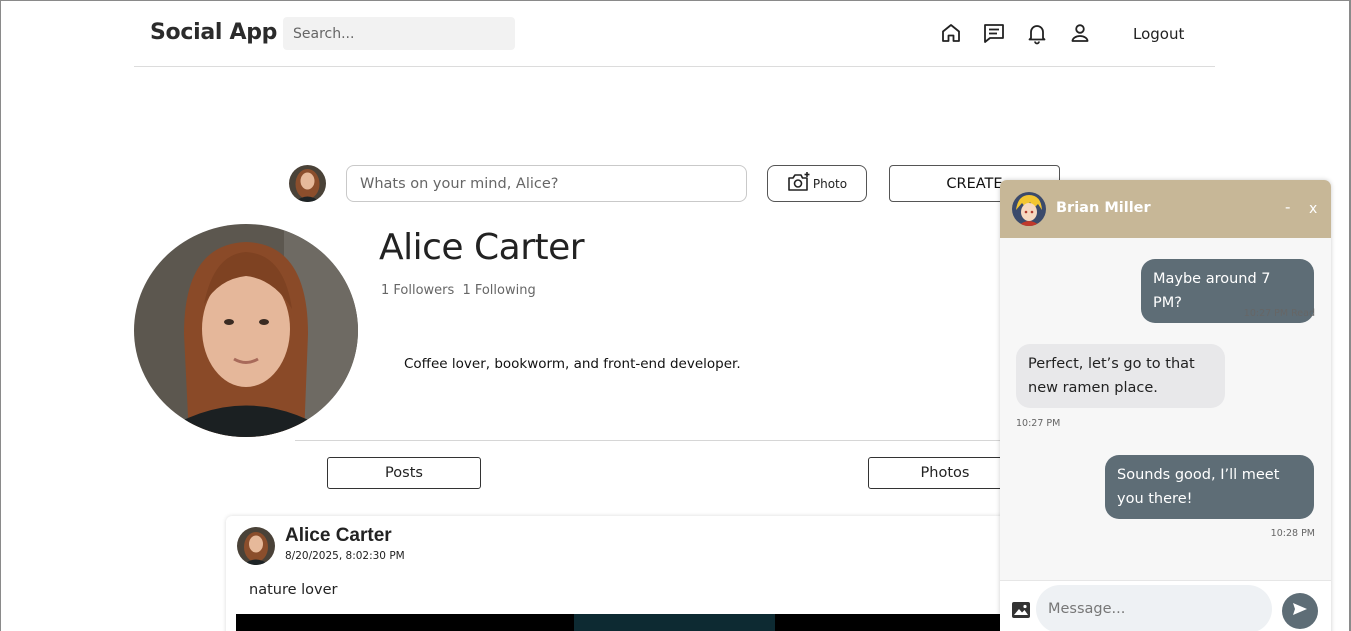 The height and width of the screenshot is (631, 1351). I want to click on follow-stats: 1 Followers 1 Following, so click(460, 290).